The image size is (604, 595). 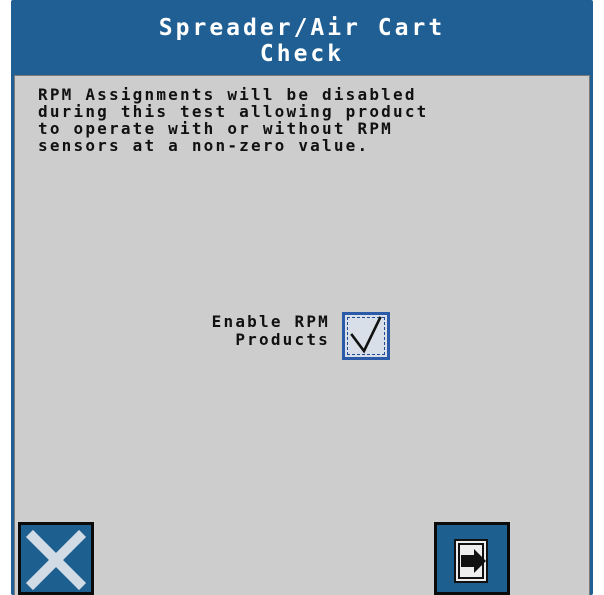 What do you see at coordinates (302, 41) in the screenshot?
I see `page-title: Spreader/Air Cart Check` at bounding box center [302, 41].